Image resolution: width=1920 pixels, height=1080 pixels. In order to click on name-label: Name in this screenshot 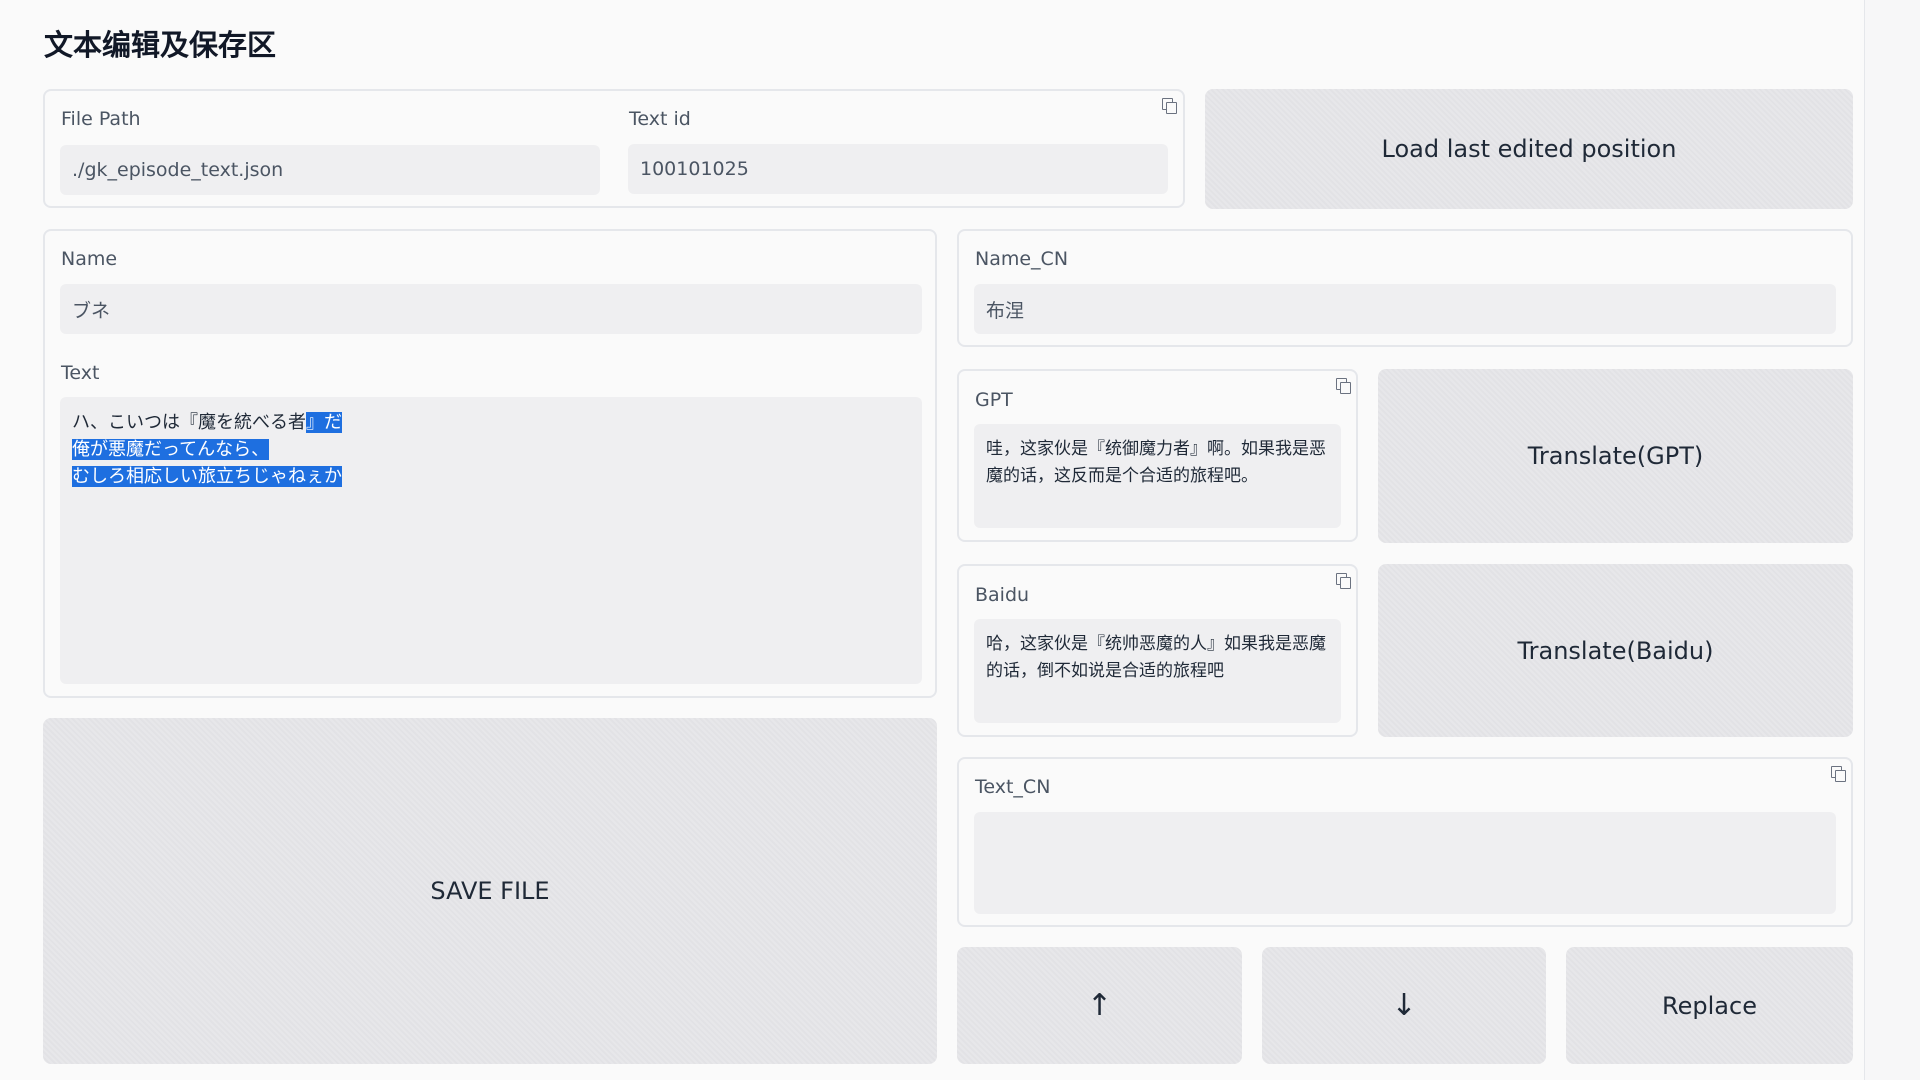, I will do `click(89, 259)`.